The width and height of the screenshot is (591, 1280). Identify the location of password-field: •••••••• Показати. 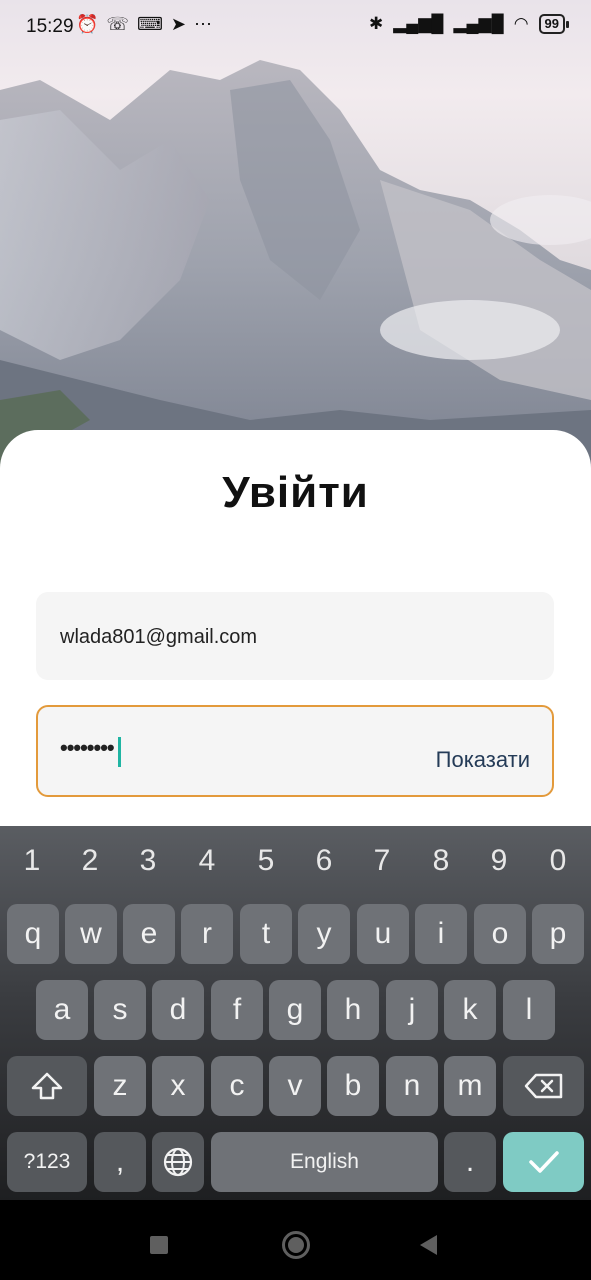
(295, 751).